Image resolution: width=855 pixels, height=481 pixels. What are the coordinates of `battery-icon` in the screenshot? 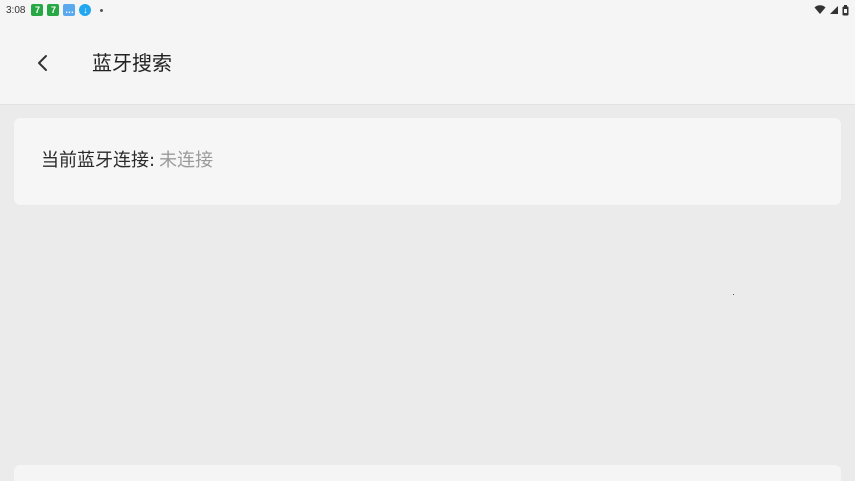 It's located at (845, 9).